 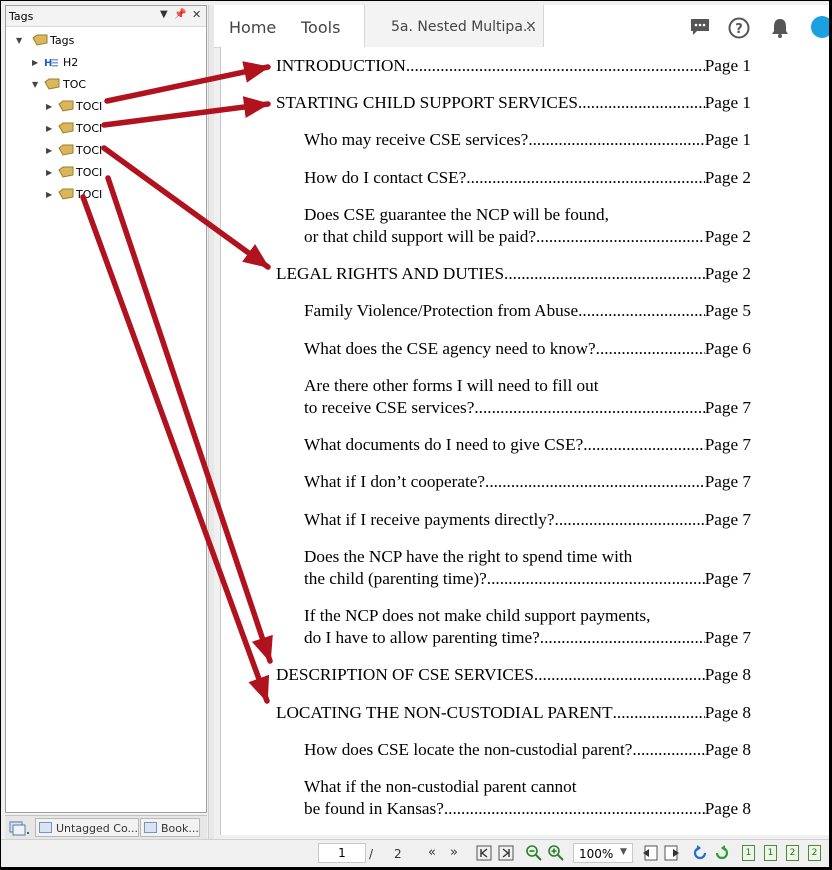 I want to click on toc-entry-page: Page 2, so click(x=727, y=236).